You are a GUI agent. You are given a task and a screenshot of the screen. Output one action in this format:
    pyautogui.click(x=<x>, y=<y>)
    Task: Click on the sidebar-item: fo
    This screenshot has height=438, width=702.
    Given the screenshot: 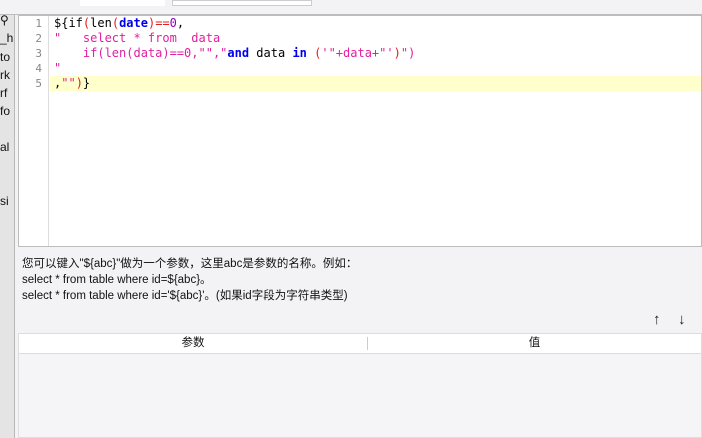 What is the action you would take?
    pyautogui.click(x=5, y=111)
    